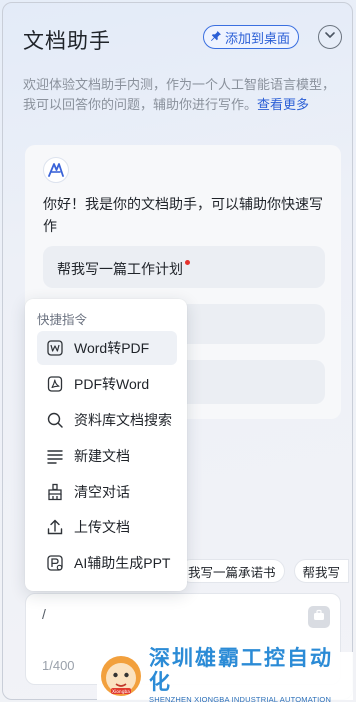 This screenshot has height=702, width=356. What do you see at coordinates (120, 269) in the screenshot?
I see `suggestion-label: 帮我写一篇工作计划` at bounding box center [120, 269].